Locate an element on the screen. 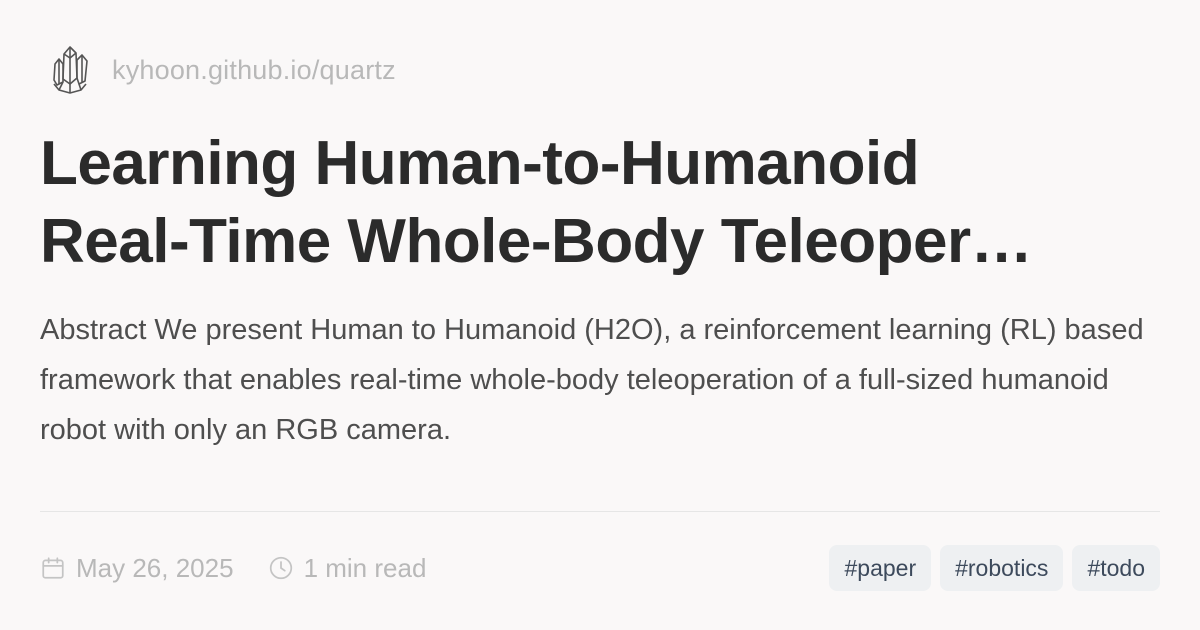  tag-list: #paper #robotics #todo is located at coordinates (994, 568).